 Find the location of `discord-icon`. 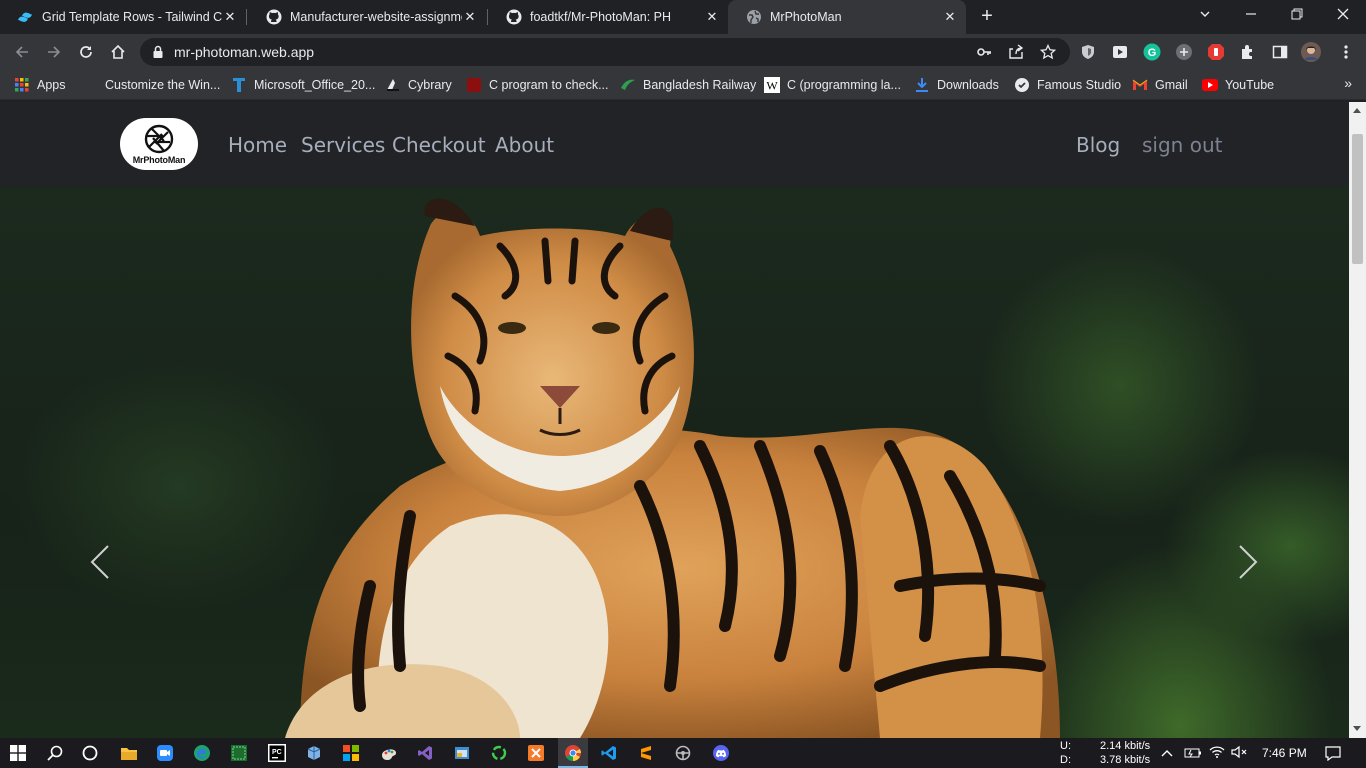

discord-icon is located at coordinates (721, 755).